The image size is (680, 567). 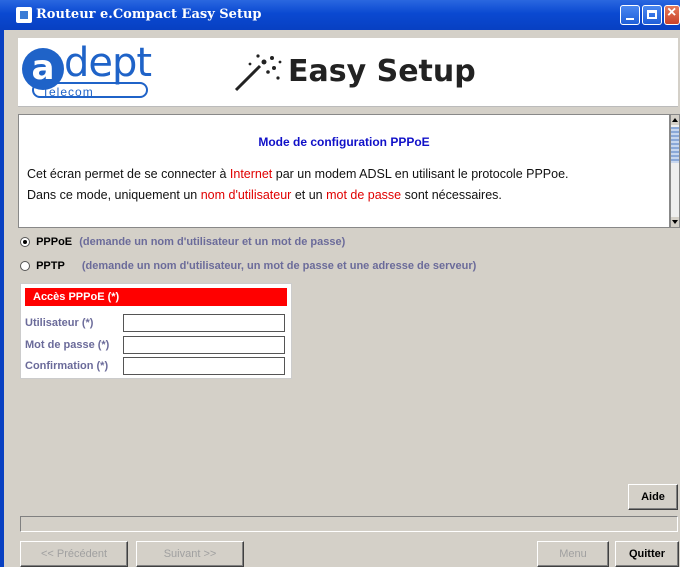 What do you see at coordinates (251, 174) in the screenshot?
I see `info-highlight: Internet` at bounding box center [251, 174].